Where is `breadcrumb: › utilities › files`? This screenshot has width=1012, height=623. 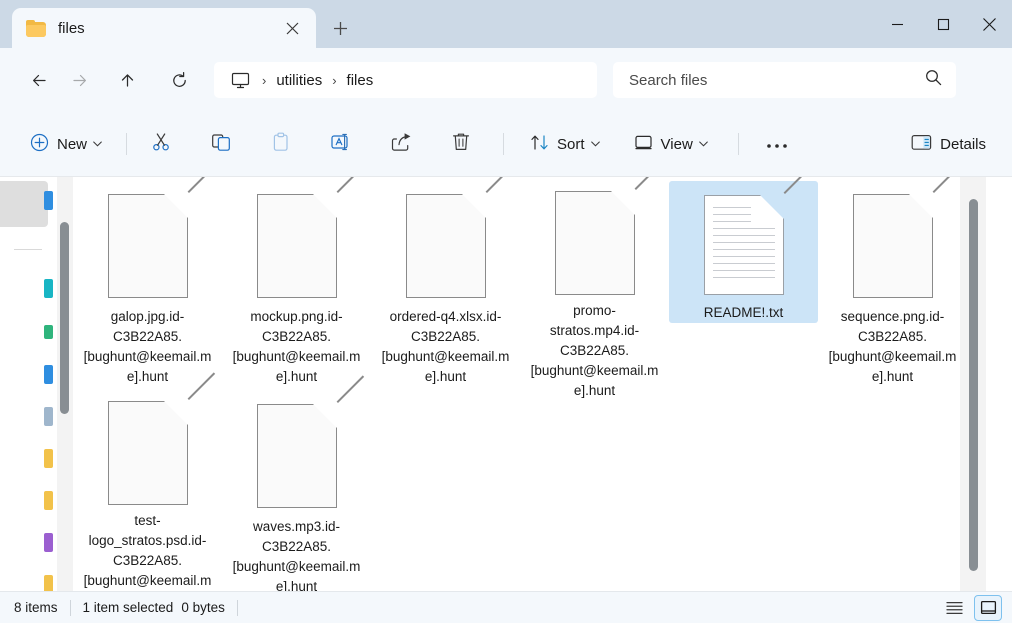 breadcrumb: › utilities › files is located at coordinates (405, 80).